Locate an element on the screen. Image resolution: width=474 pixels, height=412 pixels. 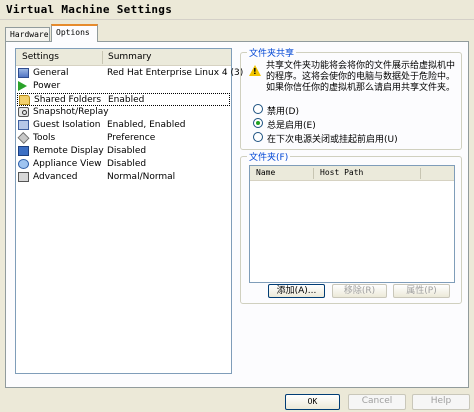
setting-summary: Normal/Normal is located at coordinates (141, 177).